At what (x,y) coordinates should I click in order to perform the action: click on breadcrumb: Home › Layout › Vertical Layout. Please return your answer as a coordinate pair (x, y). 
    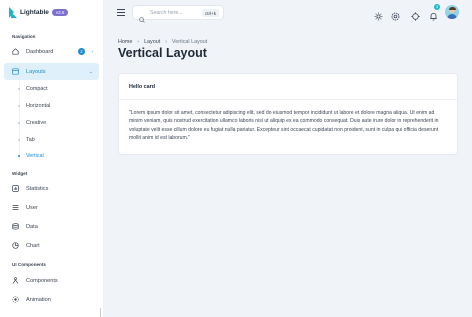
    Looking at the image, I should click on (162, 42).